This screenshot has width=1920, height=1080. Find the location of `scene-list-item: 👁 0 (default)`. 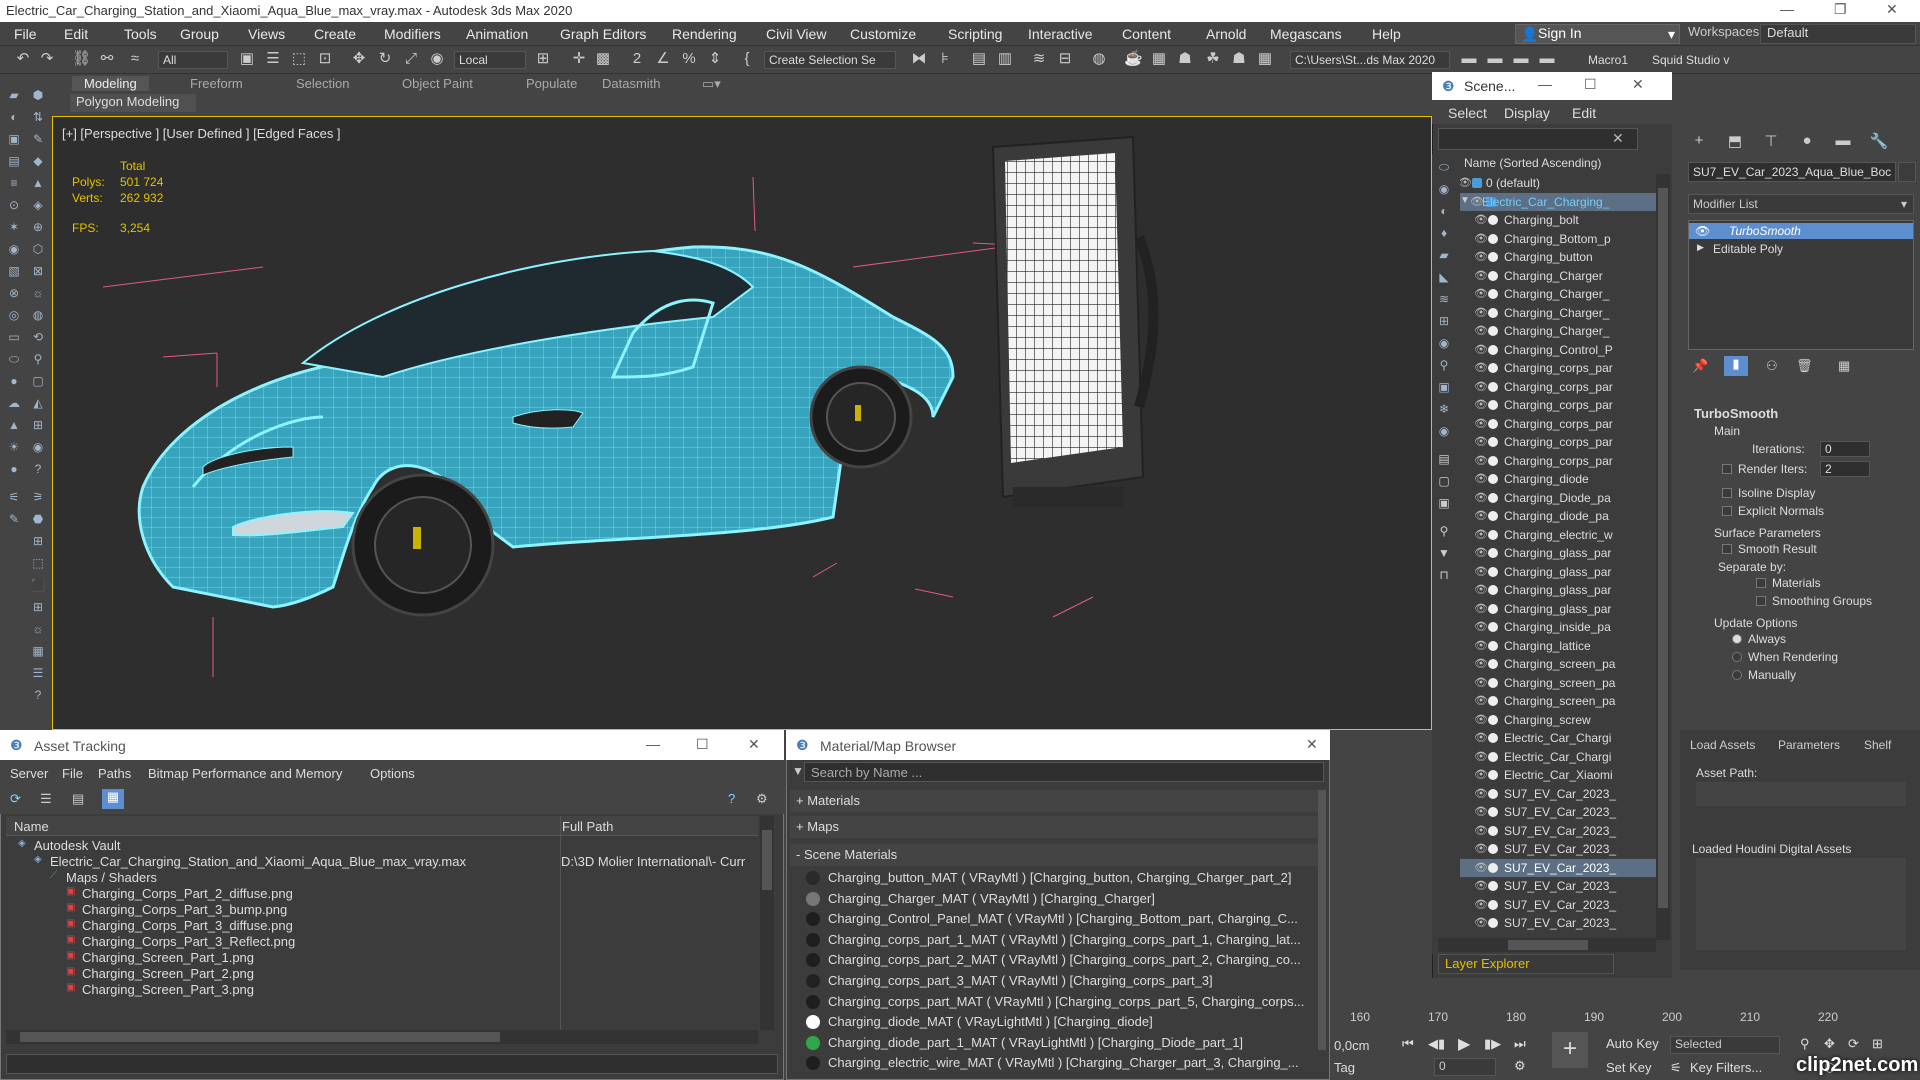

scene-list-item: 👁 0 (default) is located at coordinates (1558, 183).